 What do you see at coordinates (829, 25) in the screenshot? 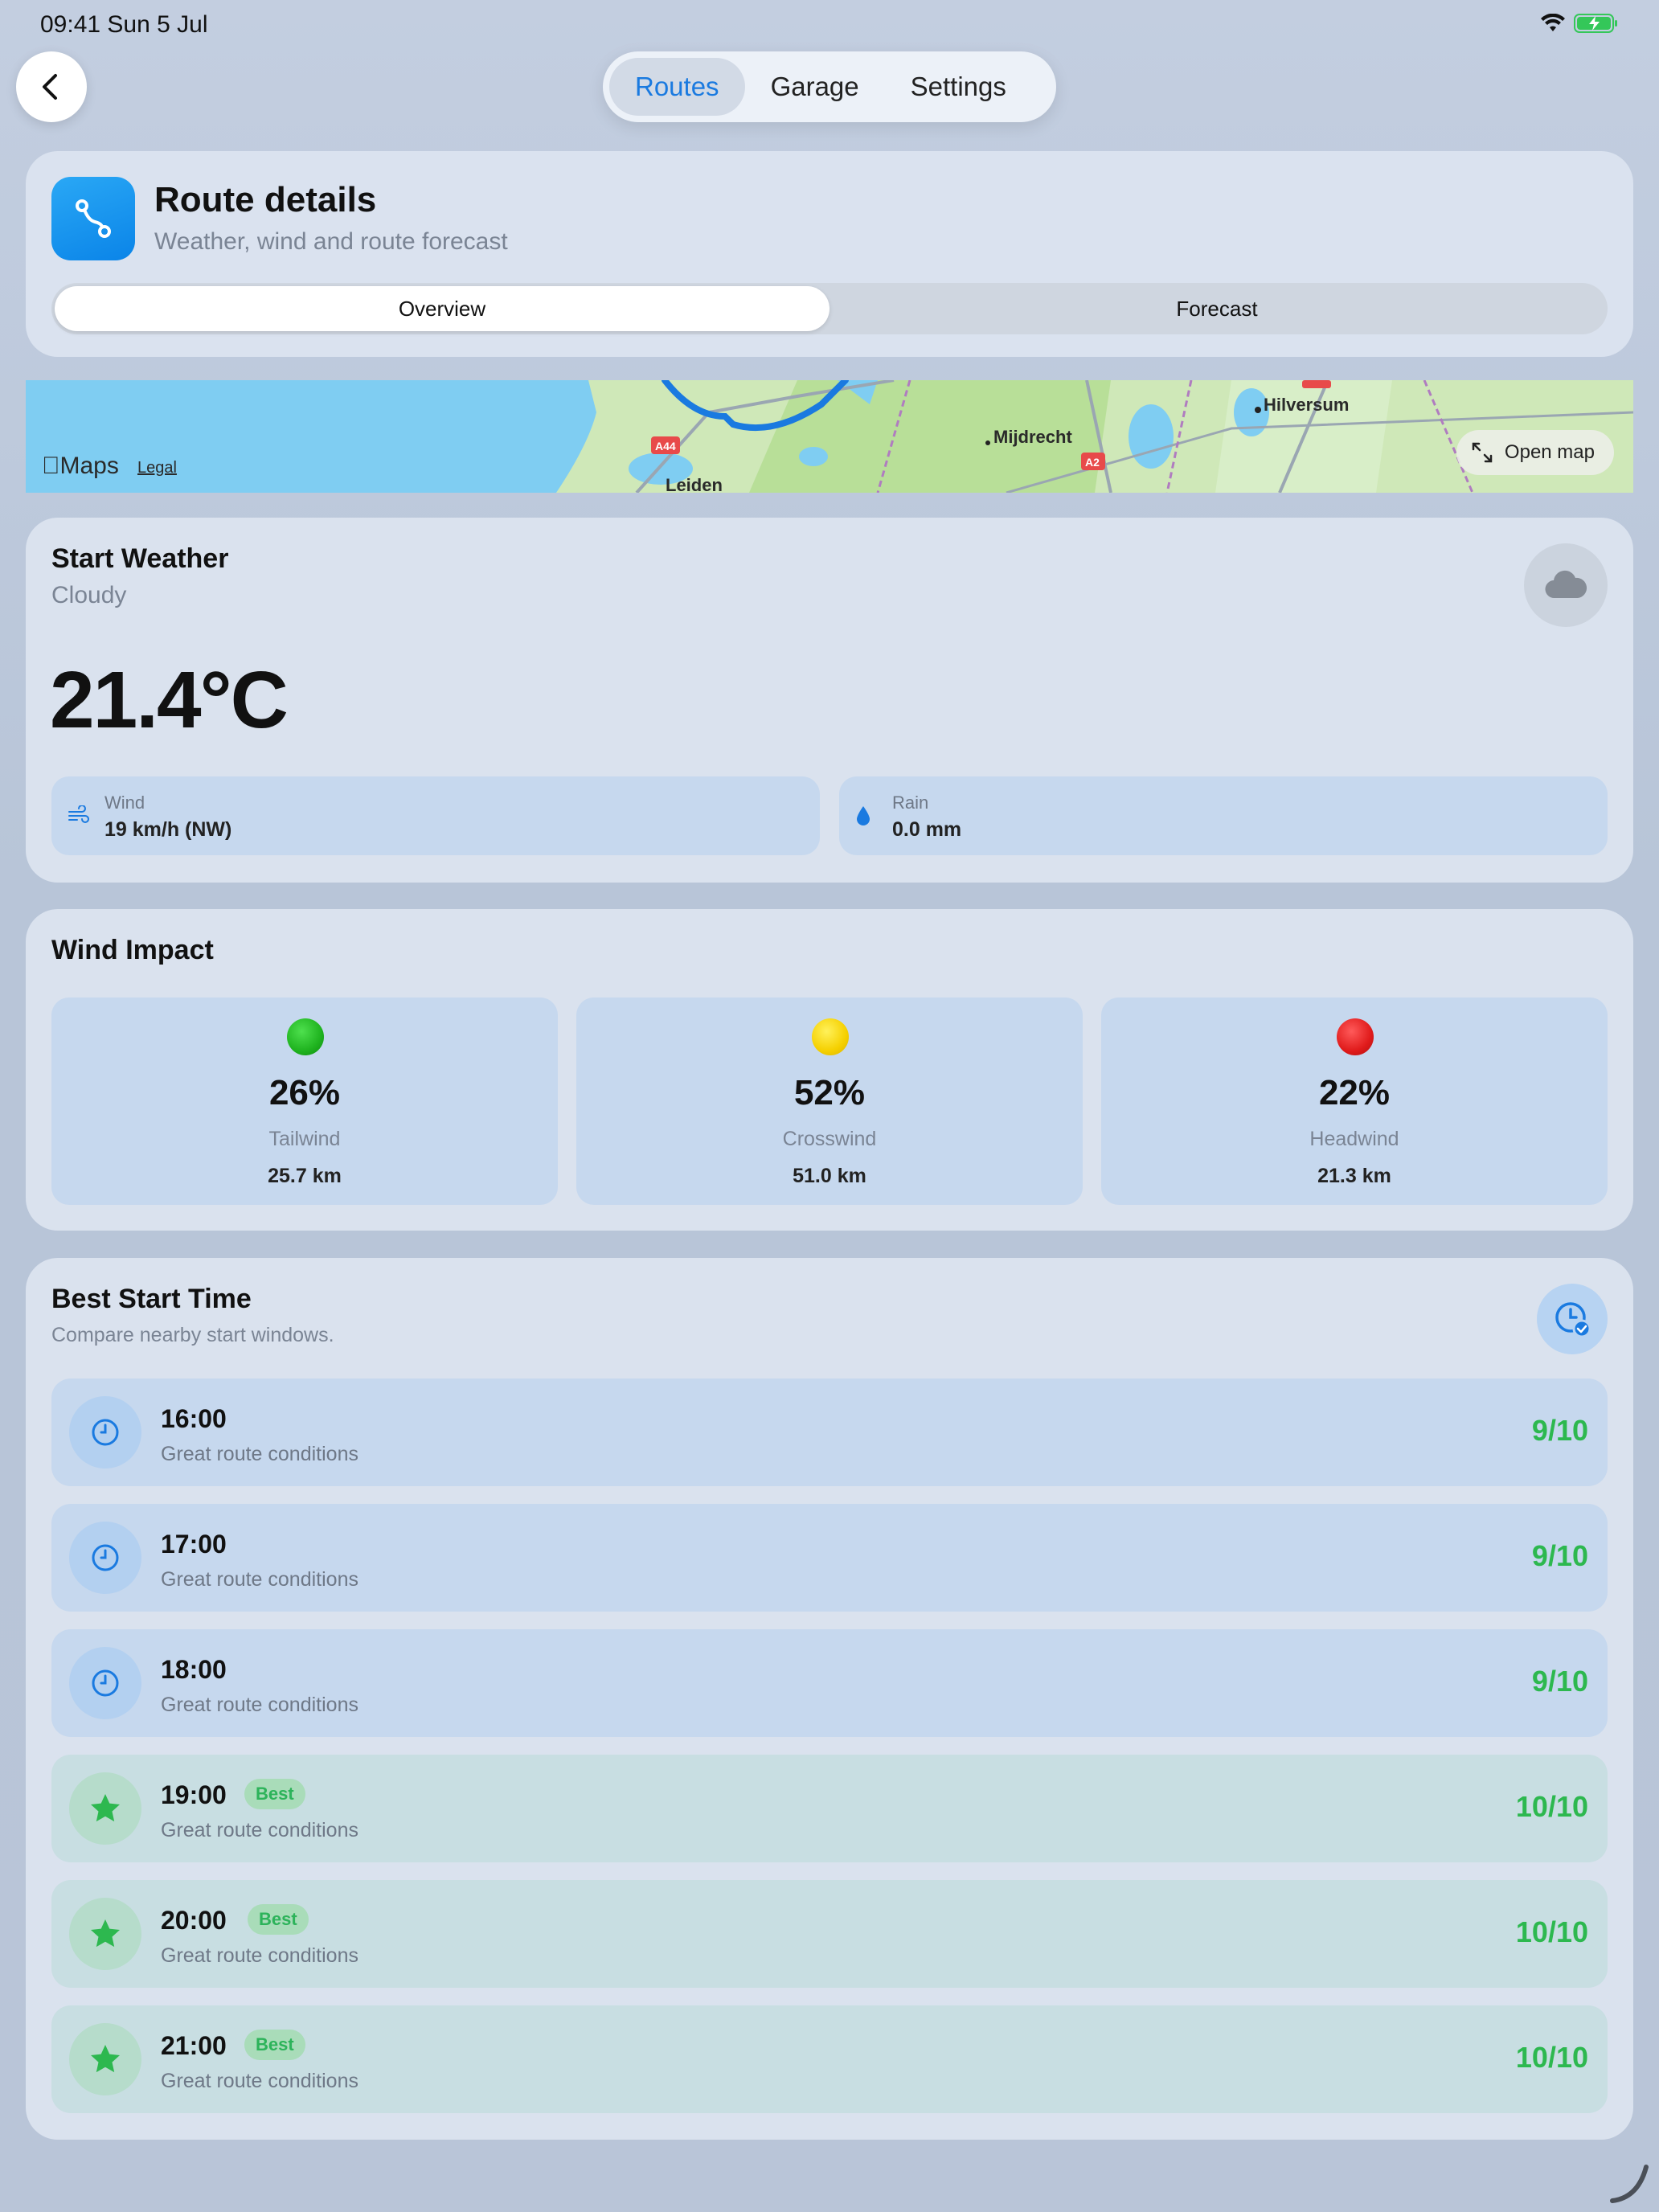
I see `status-bar: 09:41 Sun 5 Jul` at bounding box center [829, 25].